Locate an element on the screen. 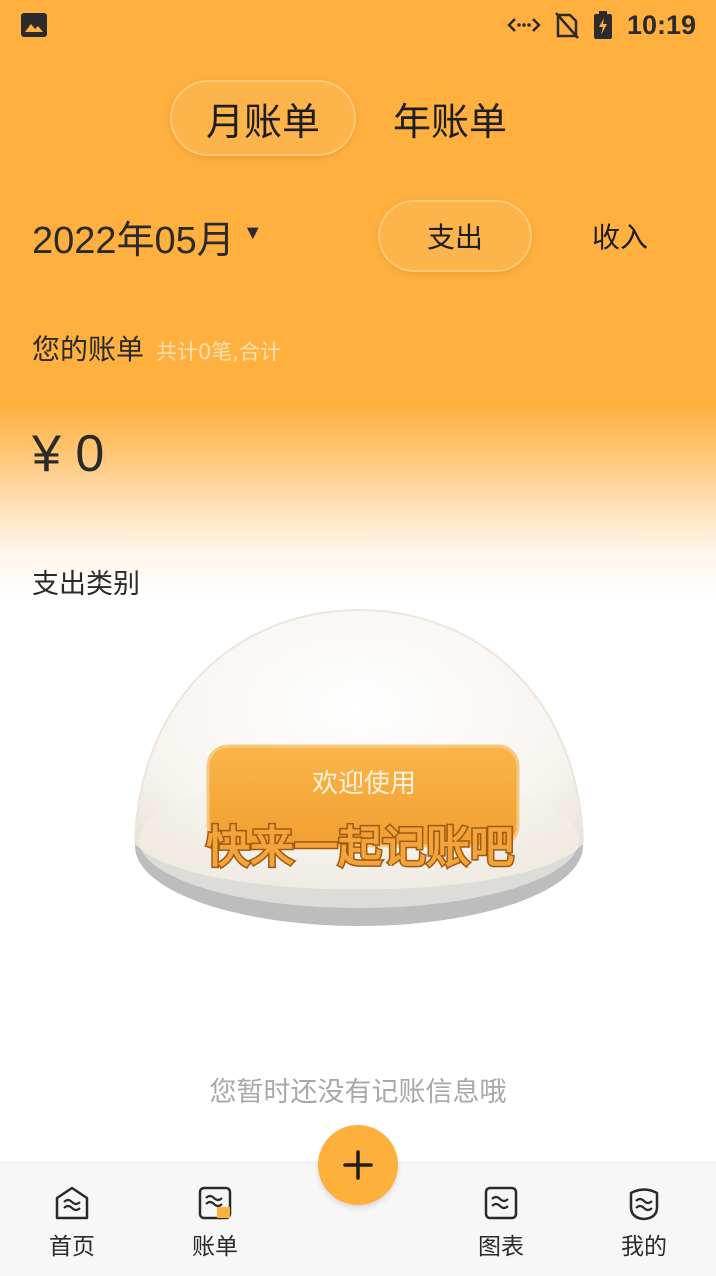 Image resolution: width=716 pixels, height=1276 pixels. status-time: 10:19 is located at coordinates (661, 24).